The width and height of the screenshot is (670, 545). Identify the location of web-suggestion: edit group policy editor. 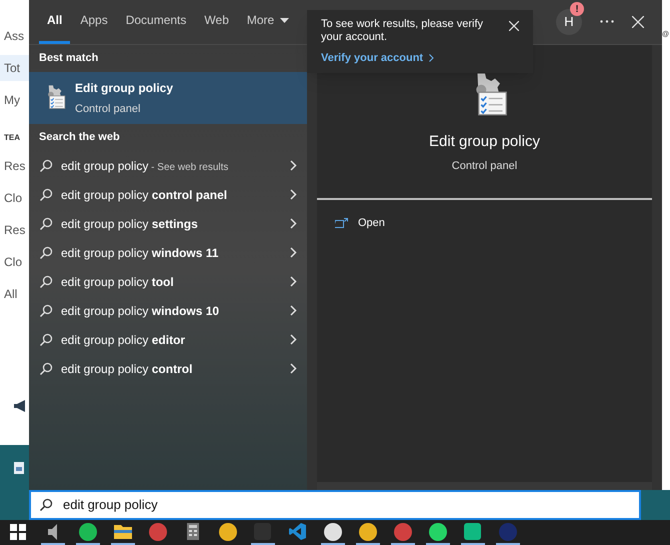
(168, 339).